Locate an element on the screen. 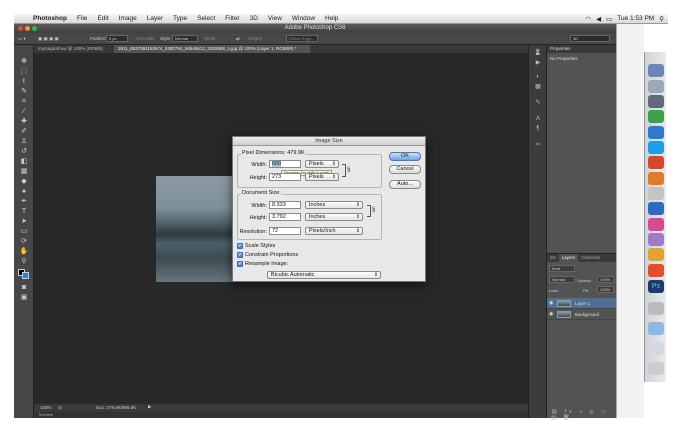  crop-tool-icon: ⌗ is located at coordinates (24, 101).